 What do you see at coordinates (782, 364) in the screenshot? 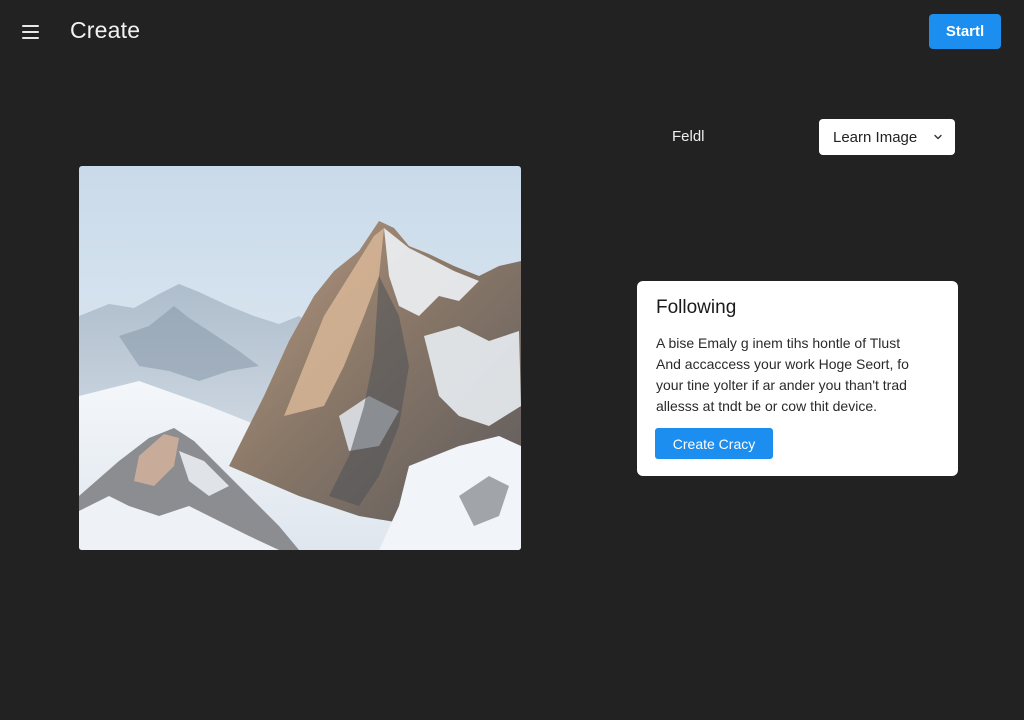
I see `card-line: And accaccess your work Hoge Seort, fo` at bounding box center [782, 364].